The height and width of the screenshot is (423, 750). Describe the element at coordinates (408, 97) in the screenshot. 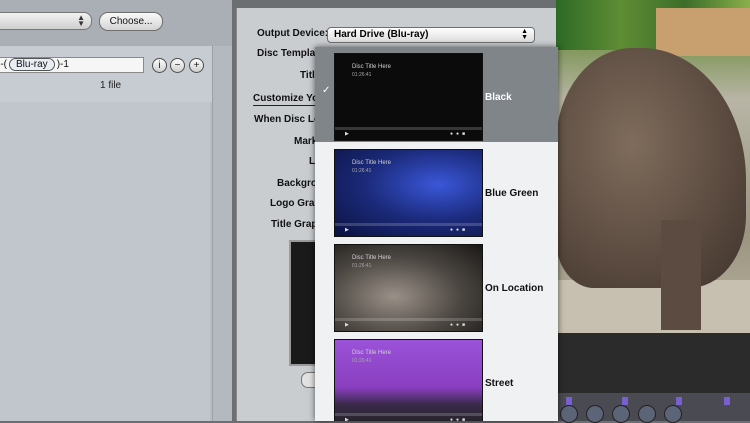

I see `template-thumbnail-black: Disc Title Here 01:26:41 ▶ ●●■` at that location.